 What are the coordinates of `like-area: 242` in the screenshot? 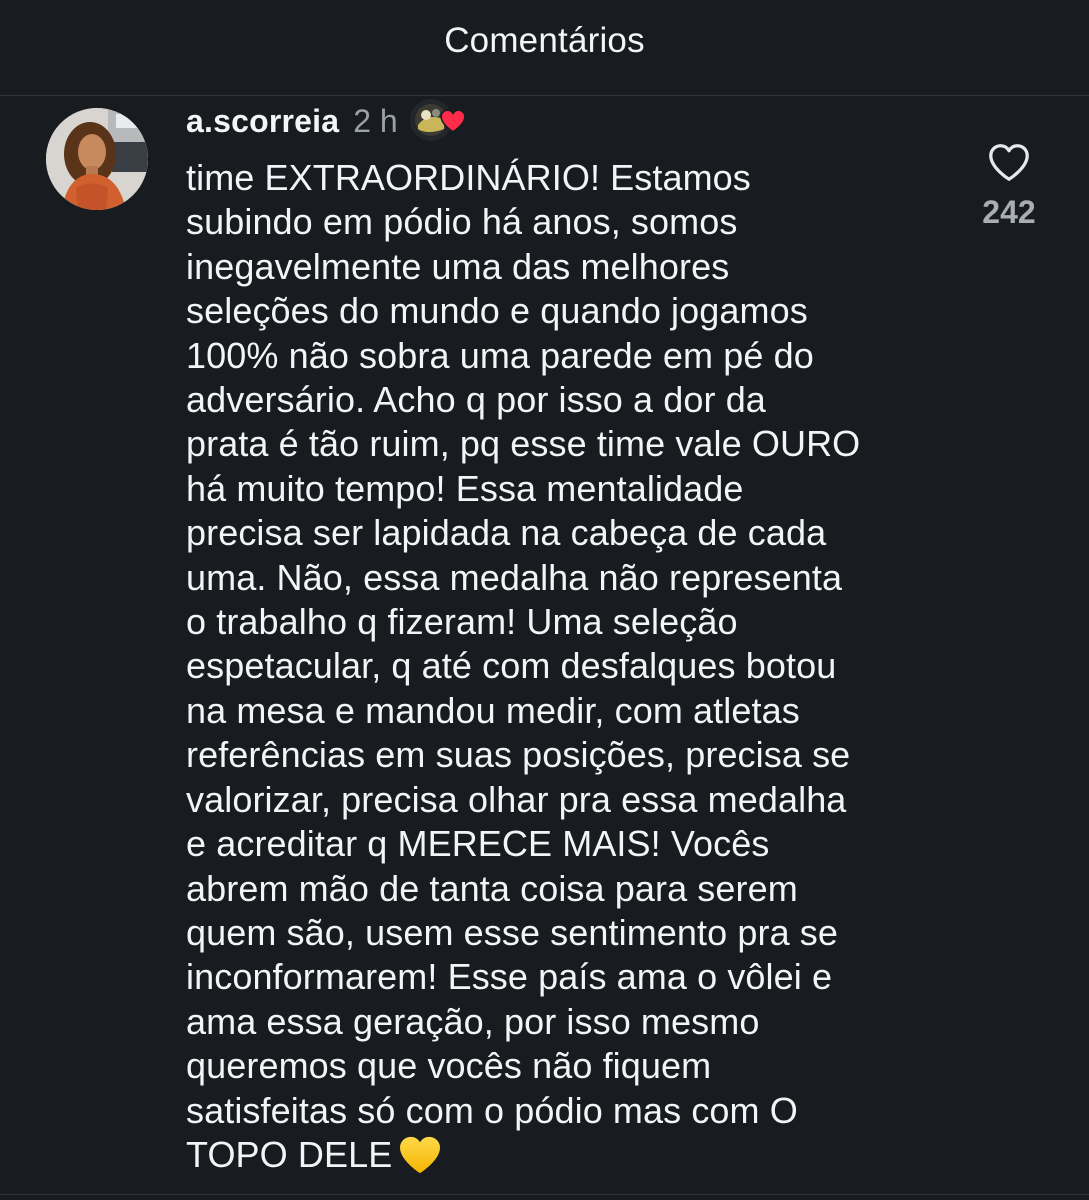 It's located at (1009, 185).